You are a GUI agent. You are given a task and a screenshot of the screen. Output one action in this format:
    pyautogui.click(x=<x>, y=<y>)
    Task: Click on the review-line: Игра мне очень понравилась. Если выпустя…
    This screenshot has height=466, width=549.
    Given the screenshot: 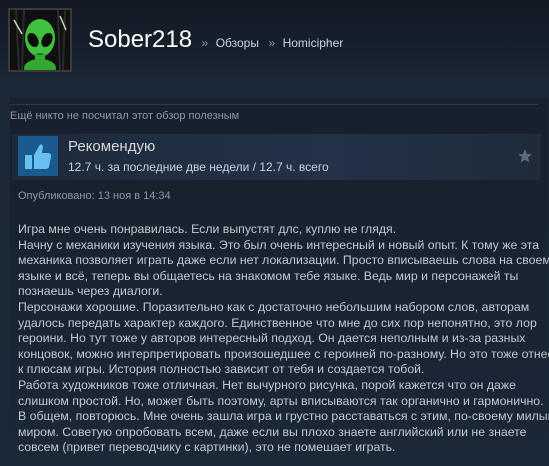 What is the action you would take?
    pyautogui.click(x=207, y=229)
    